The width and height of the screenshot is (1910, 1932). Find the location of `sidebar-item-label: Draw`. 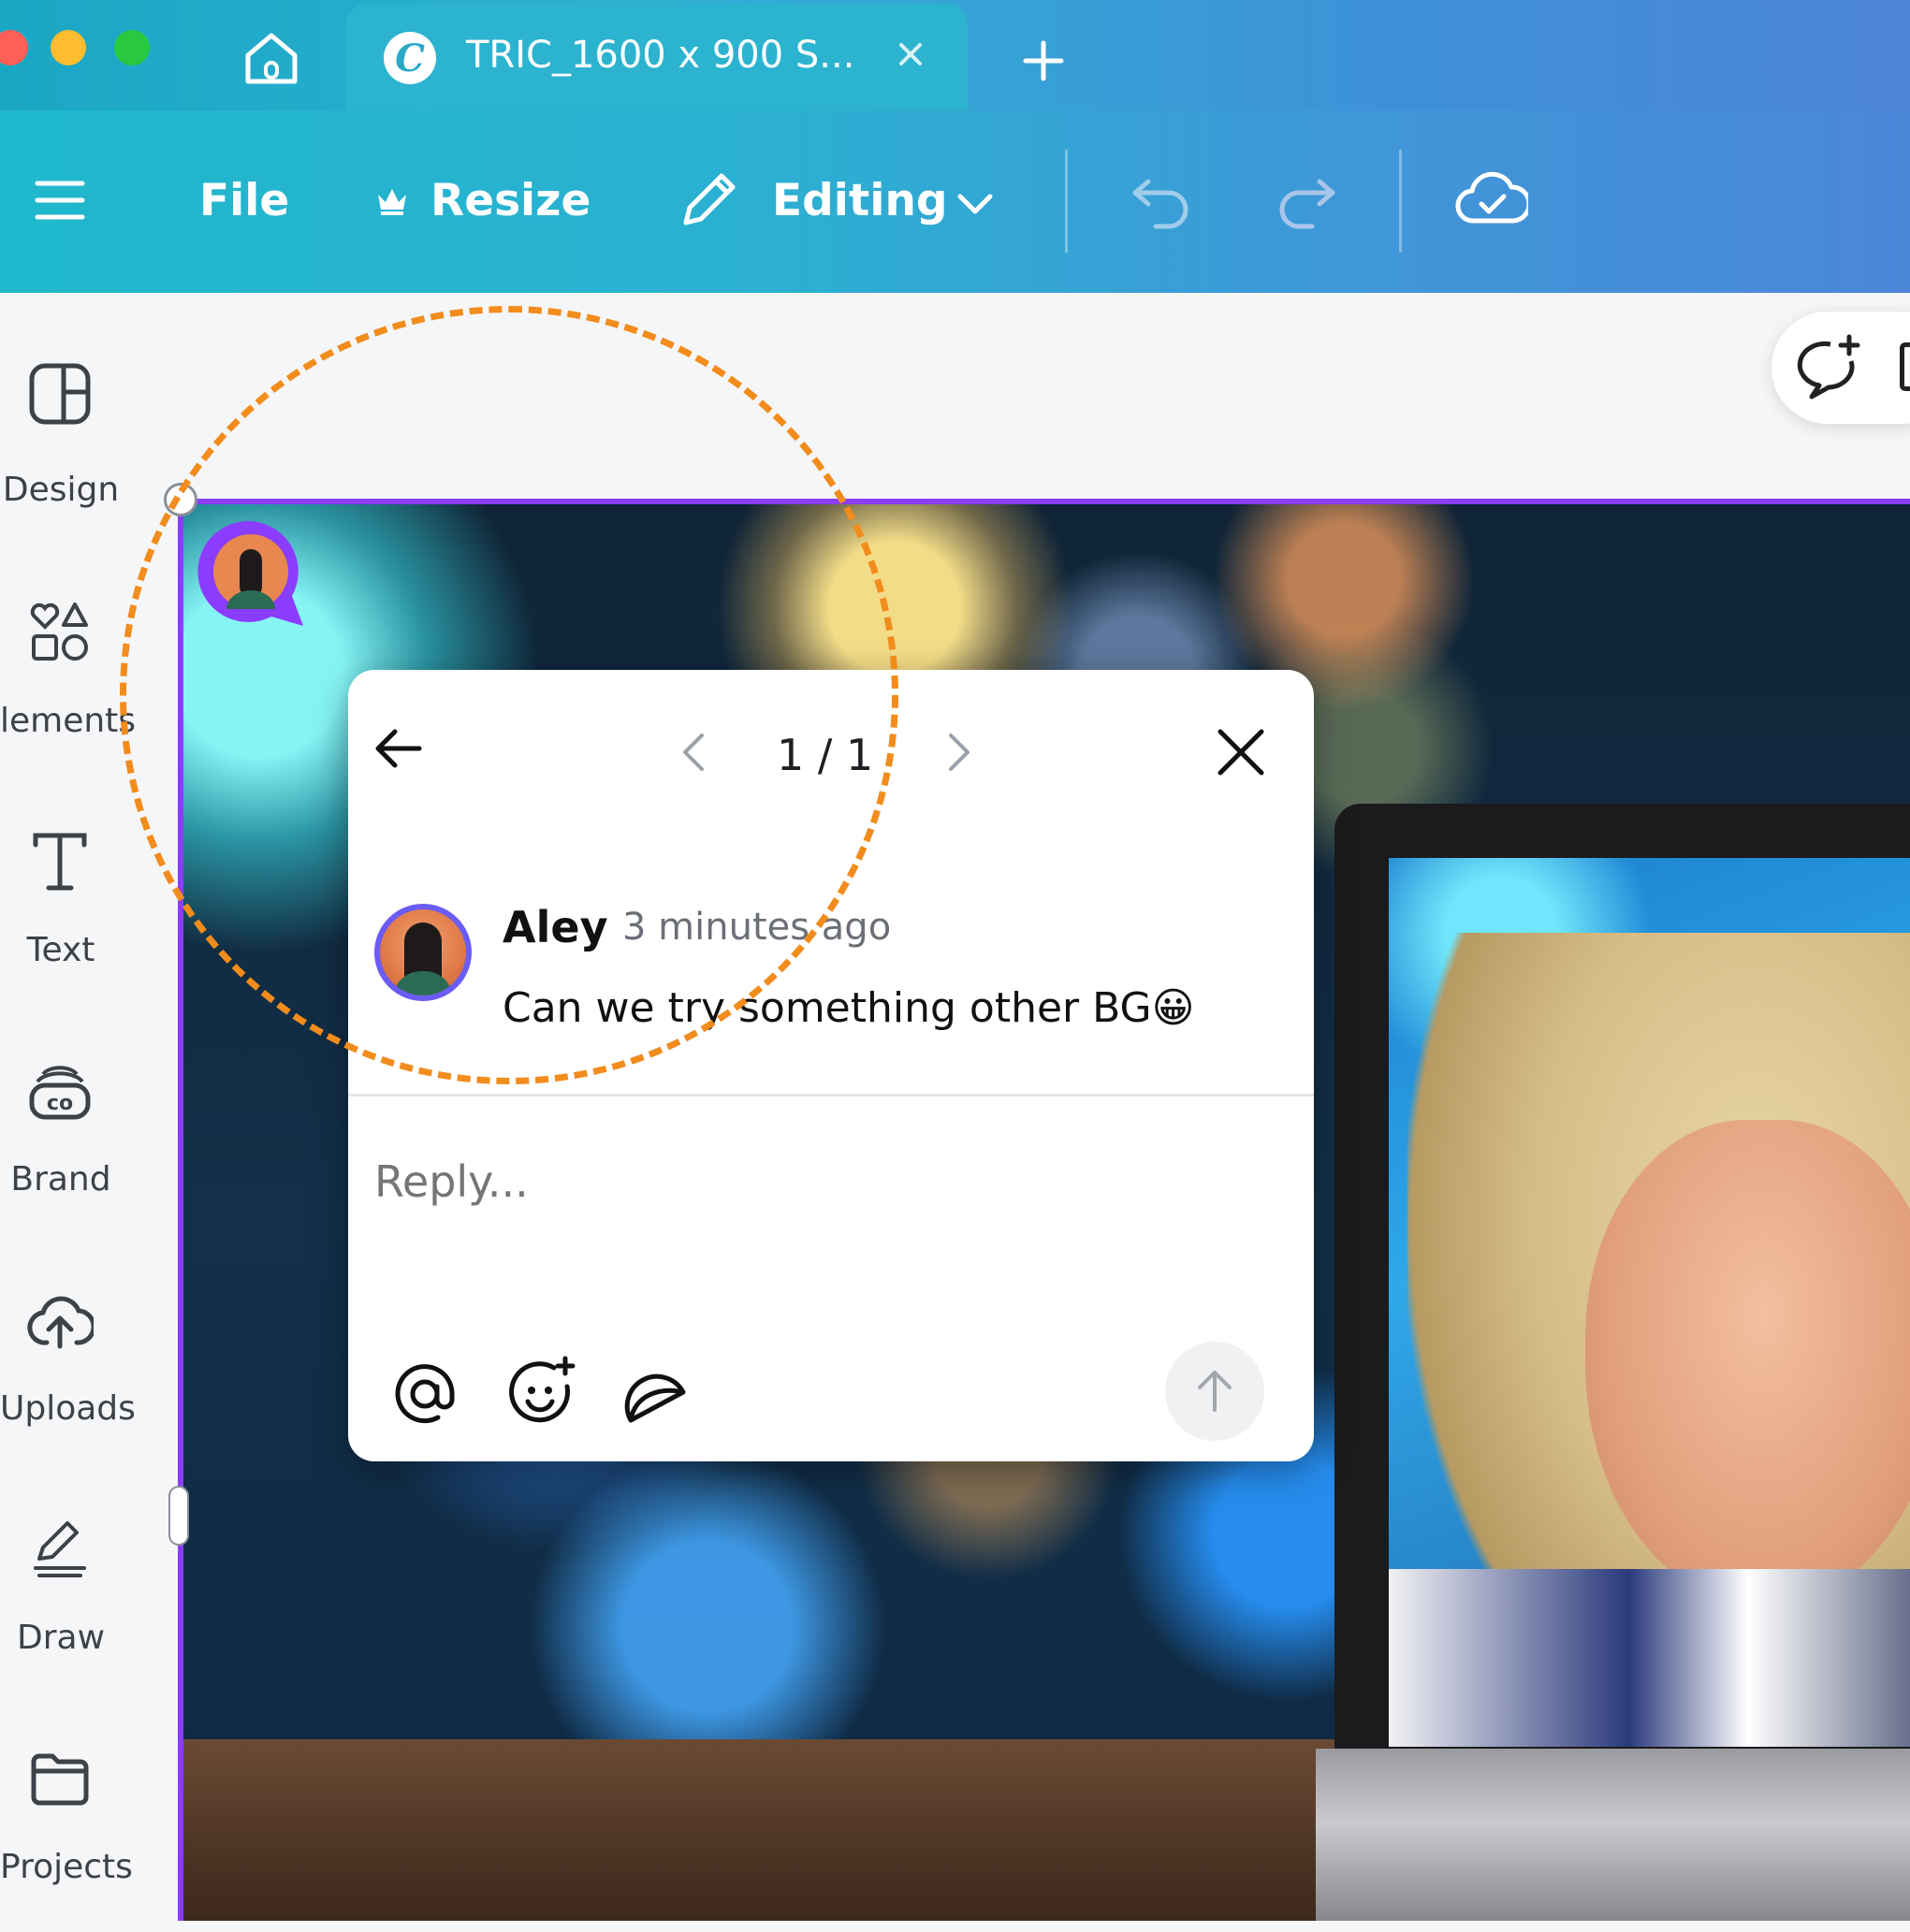

sidebar-item-label: Draw is located at coordinates (61, 1638).